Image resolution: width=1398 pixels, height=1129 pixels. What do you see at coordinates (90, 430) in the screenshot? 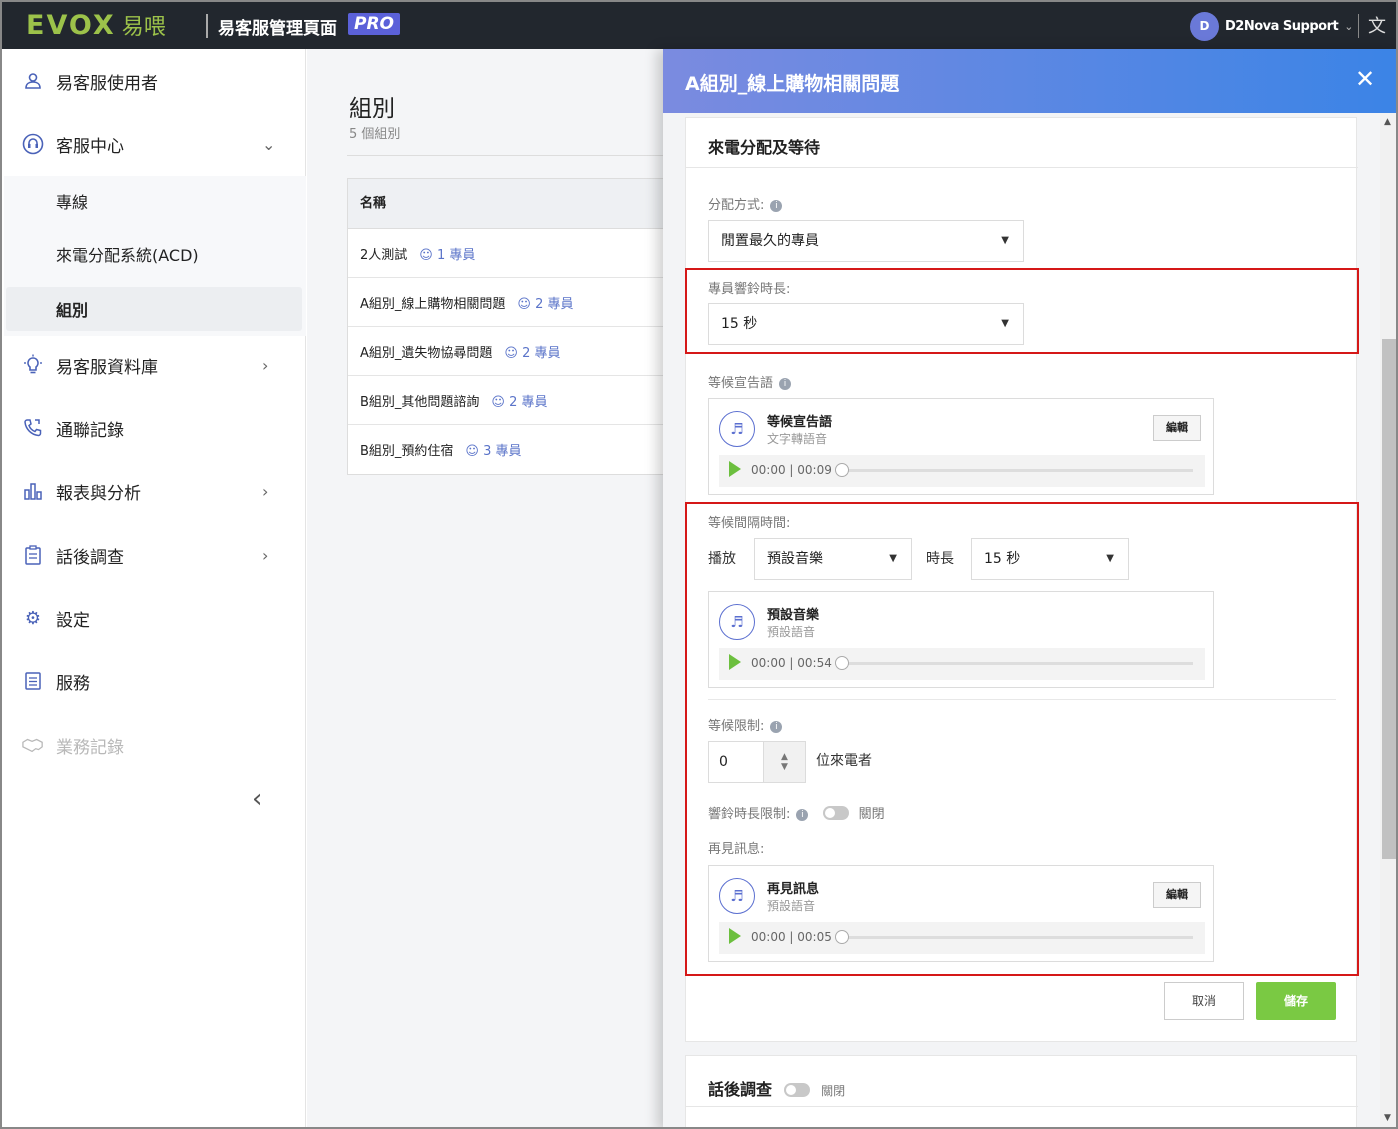
I see `sidebar-item-label: 通聯記錄` at bounding box center [90, 430].